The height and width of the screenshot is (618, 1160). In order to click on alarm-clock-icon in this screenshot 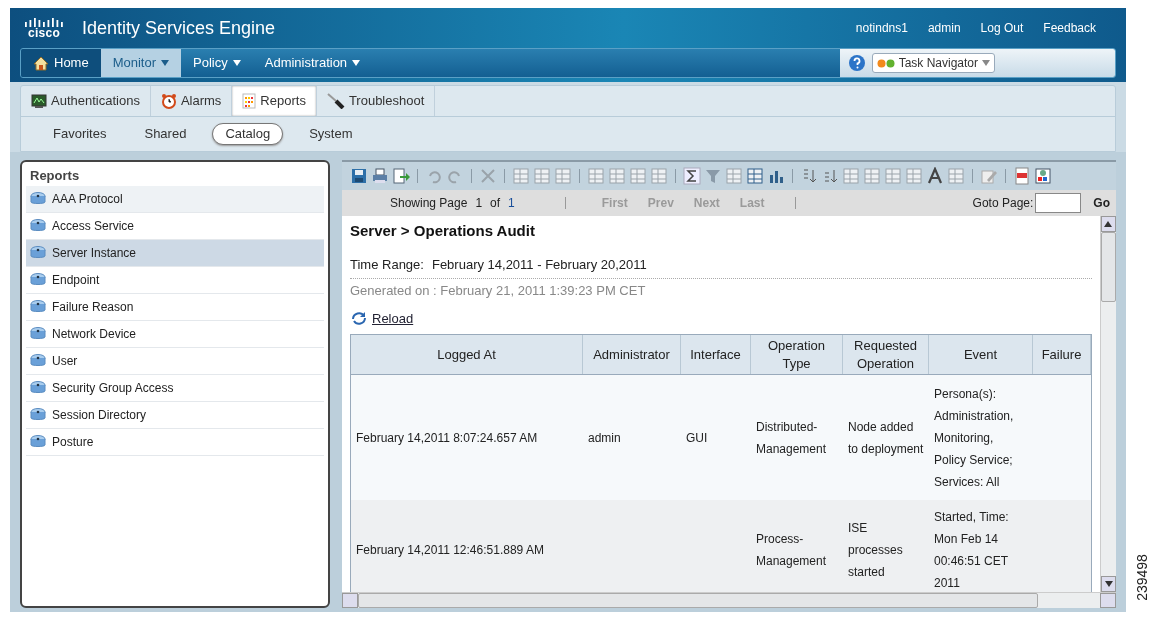, I will do `click(168, 101)`.